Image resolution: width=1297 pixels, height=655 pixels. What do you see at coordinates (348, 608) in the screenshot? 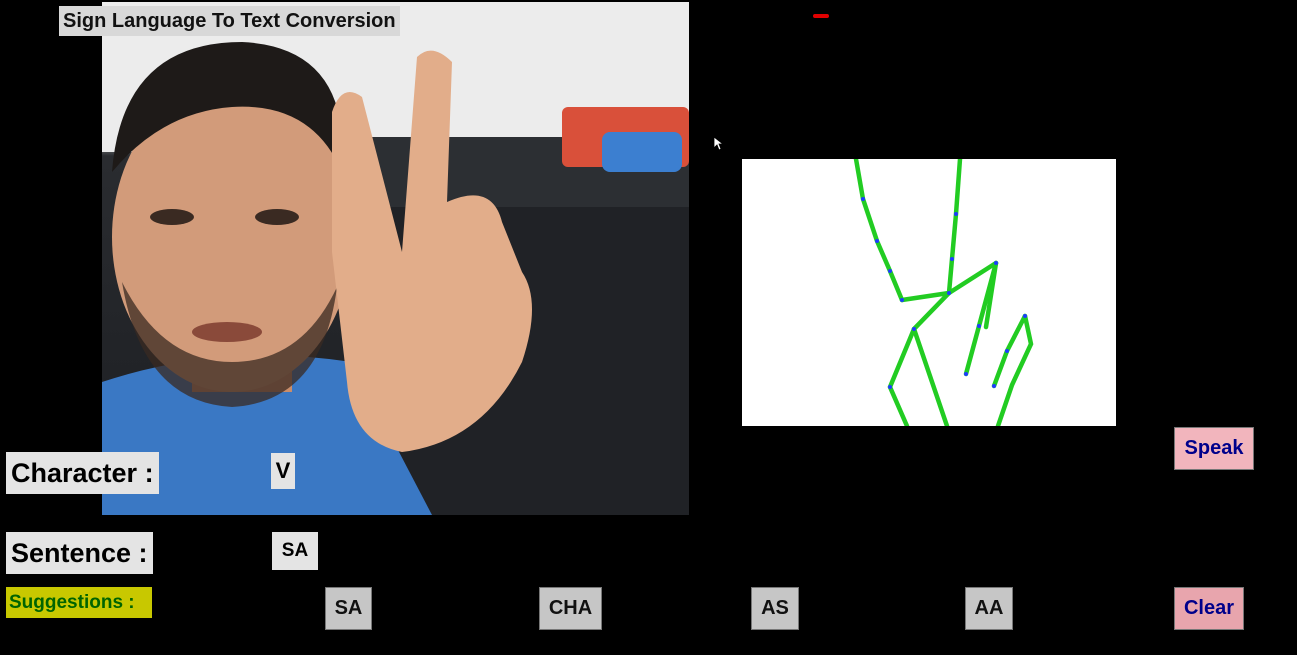
I see `suggestion-button-1: SA` at bounding box center [348, 608].